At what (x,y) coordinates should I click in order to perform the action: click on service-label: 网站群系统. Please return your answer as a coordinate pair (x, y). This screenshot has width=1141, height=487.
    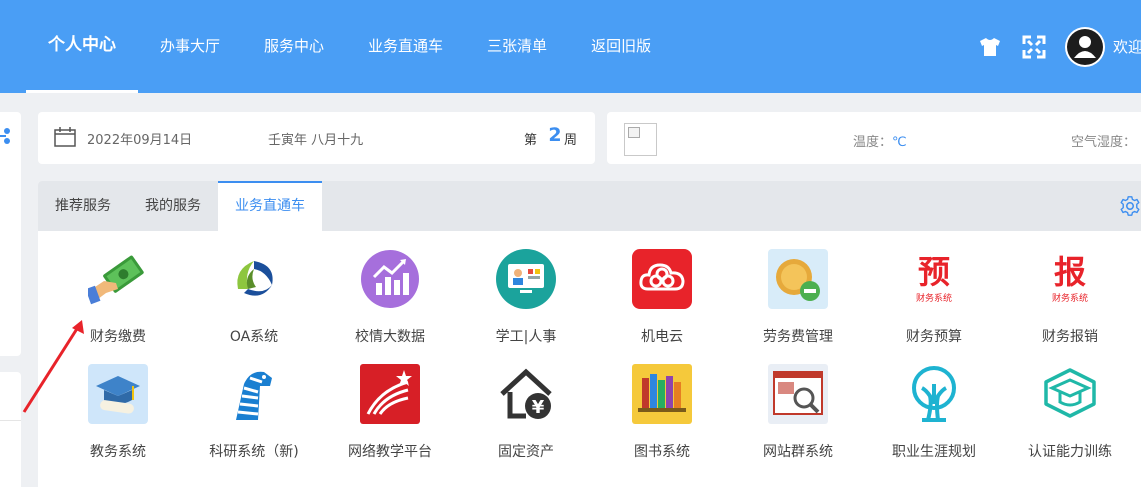
    Looking at the image, I should click on (798, 452).